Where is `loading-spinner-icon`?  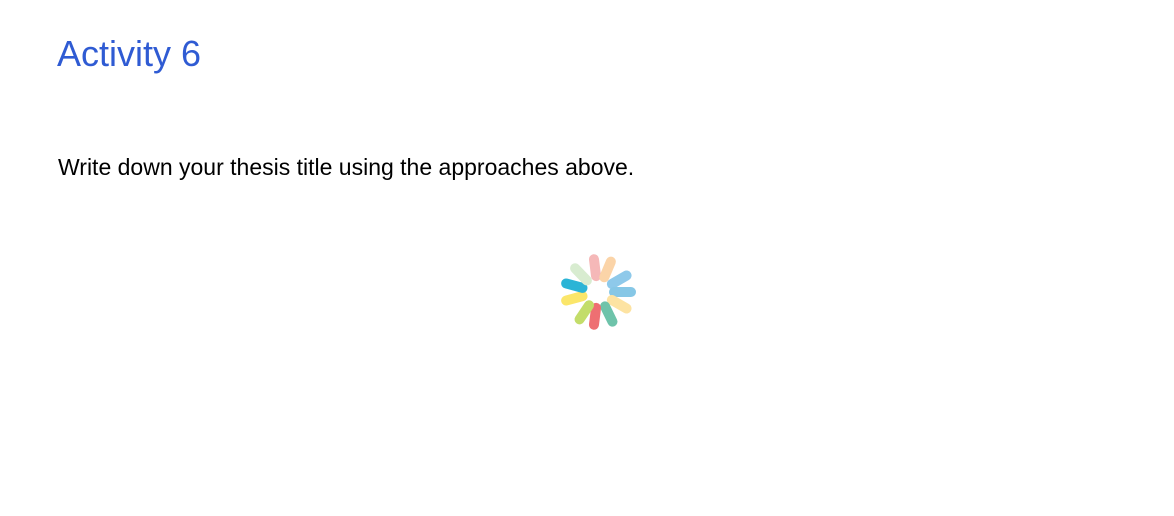
loading-spinner-icon is located at coordinates (598, 292).